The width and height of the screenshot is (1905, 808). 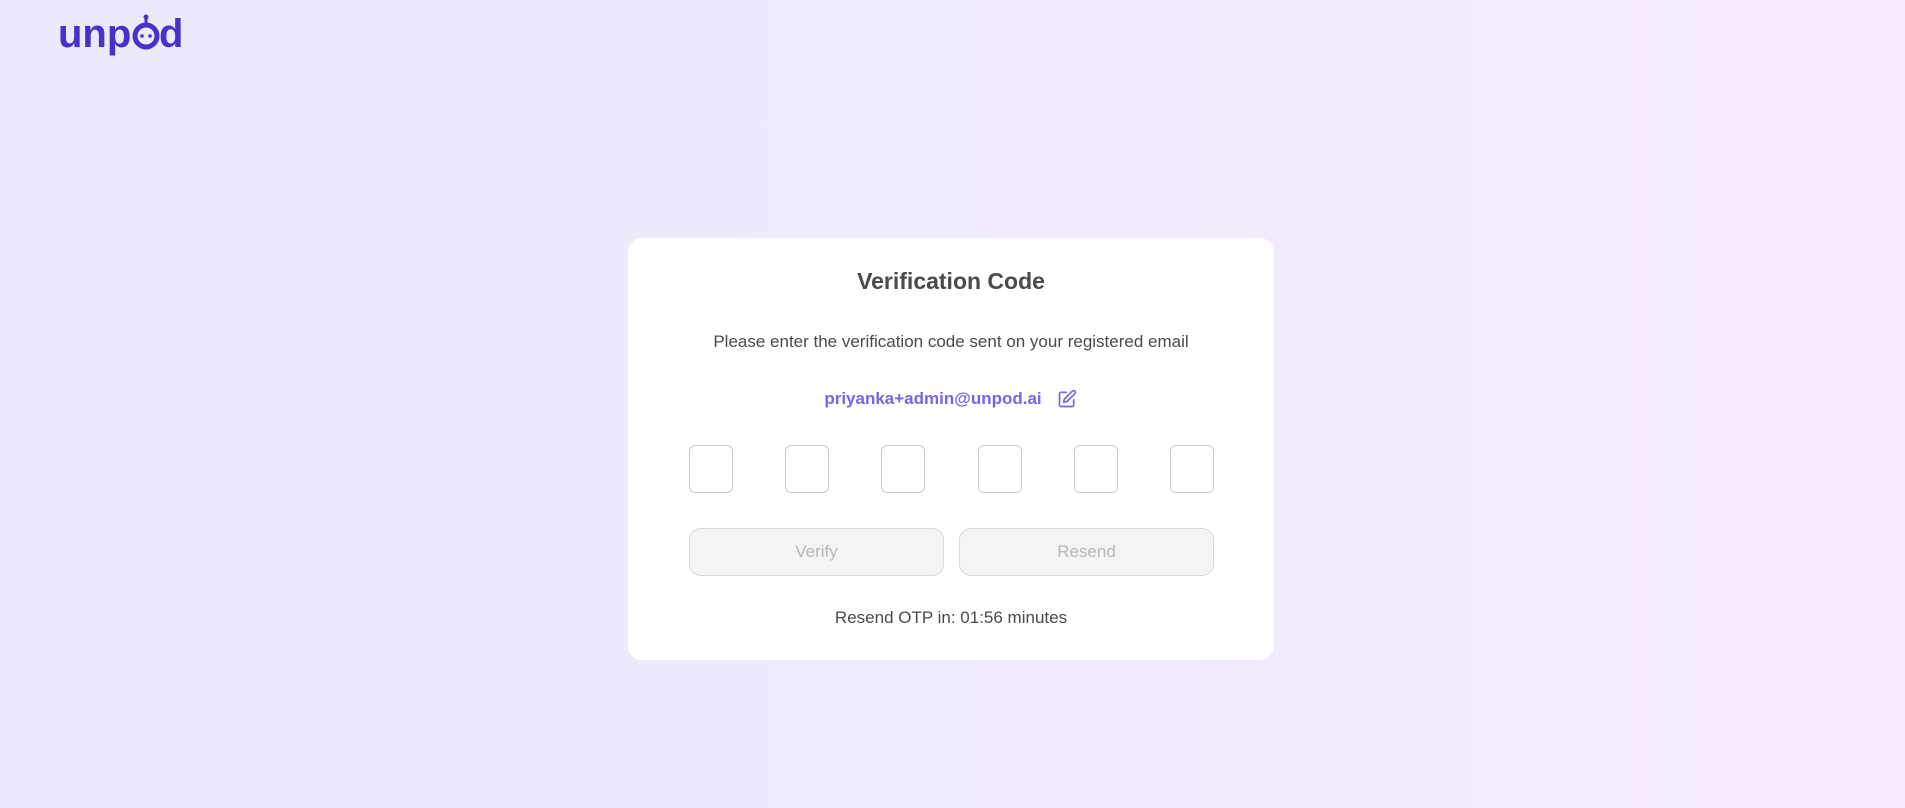 What do you see at coordinates (94, 34) in the screenshot?
I see `logo-wordmark: unp` at bounding box center [94, 34].